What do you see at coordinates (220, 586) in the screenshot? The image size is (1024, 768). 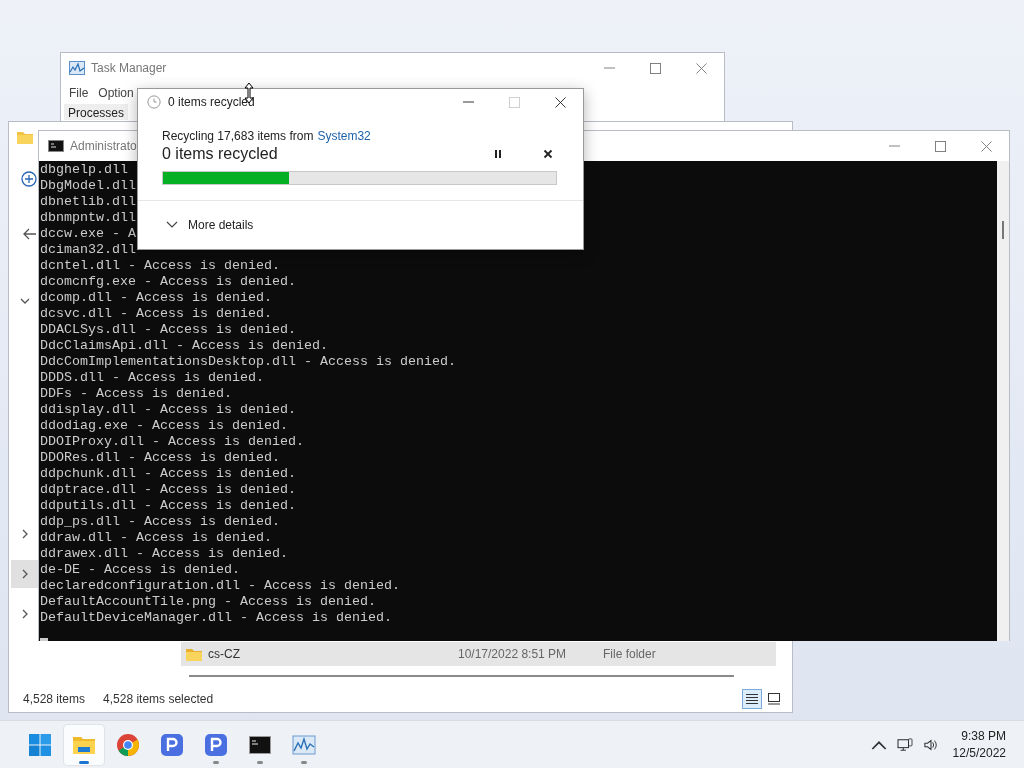 I see `console-line: declaredconfiguration.dll - Access is denied.` at bounding box center [220, 586].